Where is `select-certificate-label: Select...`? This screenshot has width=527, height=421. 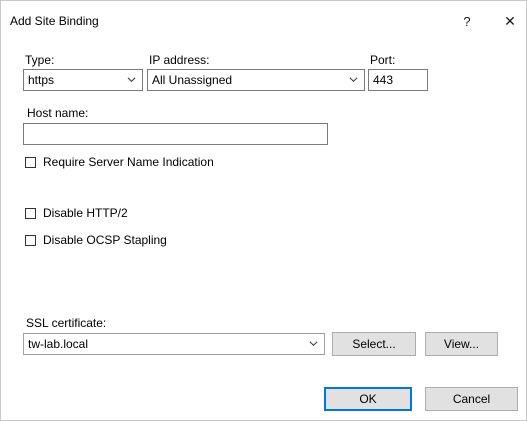 select-certificate-label: Select... is located at coordinates (374, 344).